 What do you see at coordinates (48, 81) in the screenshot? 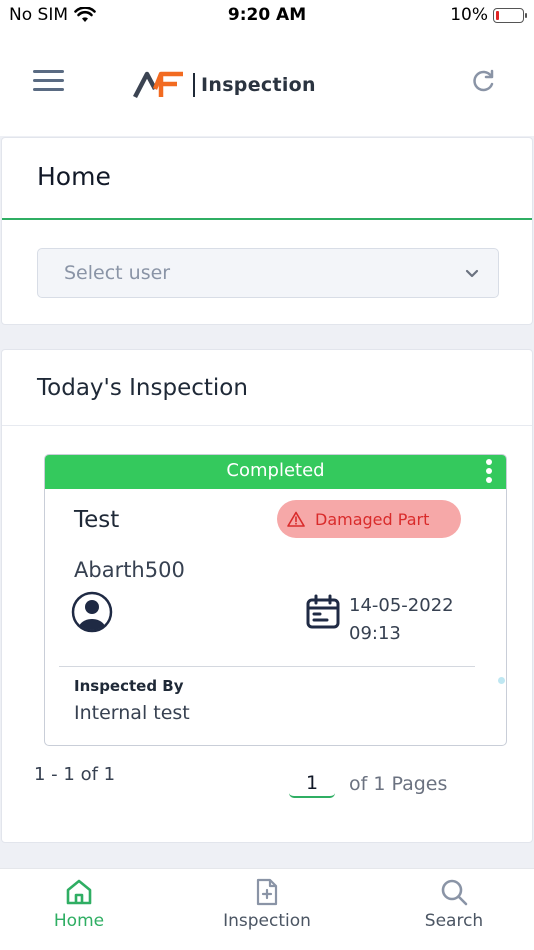
I see `hamburger-icon` at bounding box center [48, 81].